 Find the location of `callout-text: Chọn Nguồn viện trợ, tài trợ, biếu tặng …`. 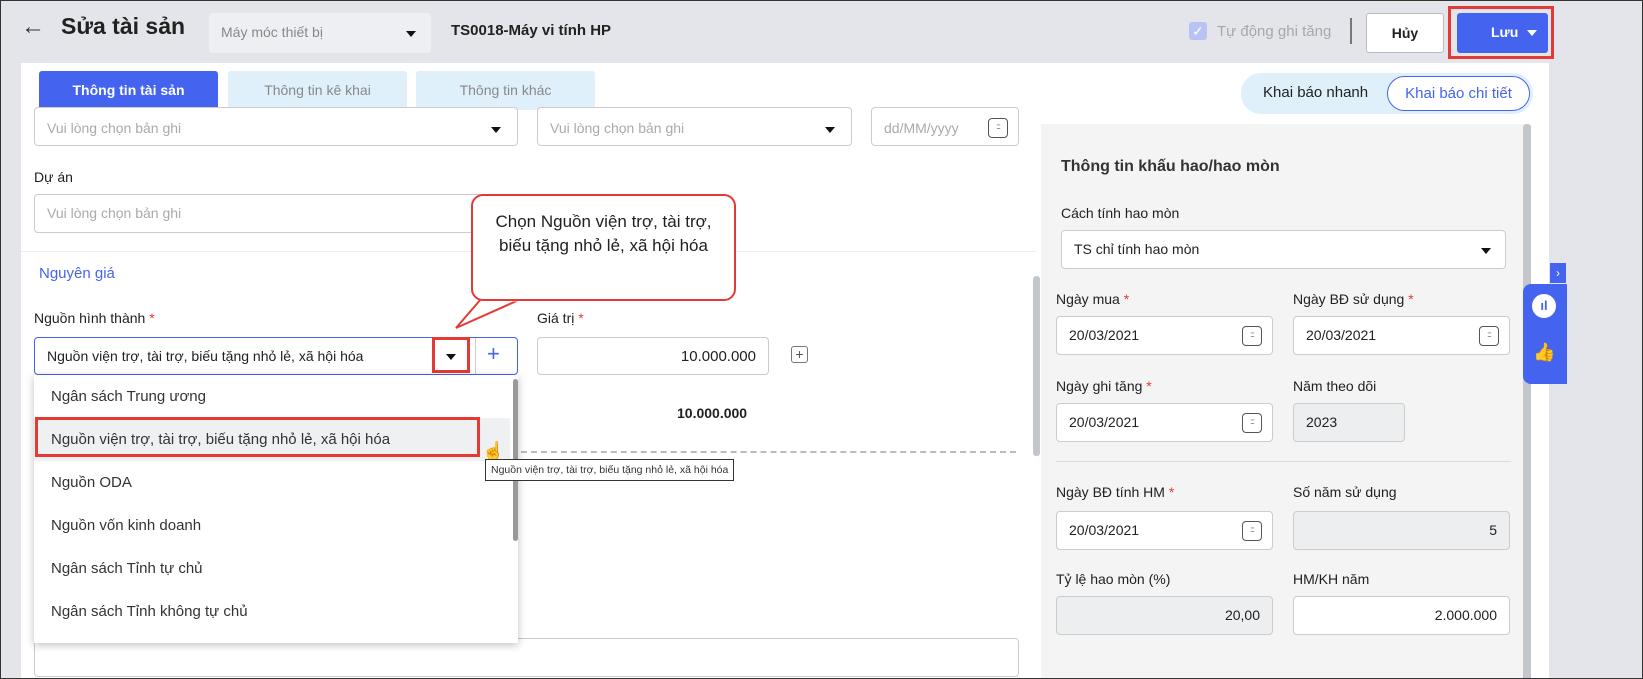

callout-text: Chọn Nguồn viện trợ, tài trợ, biếu tặng … is located at coordinates (603, 233).